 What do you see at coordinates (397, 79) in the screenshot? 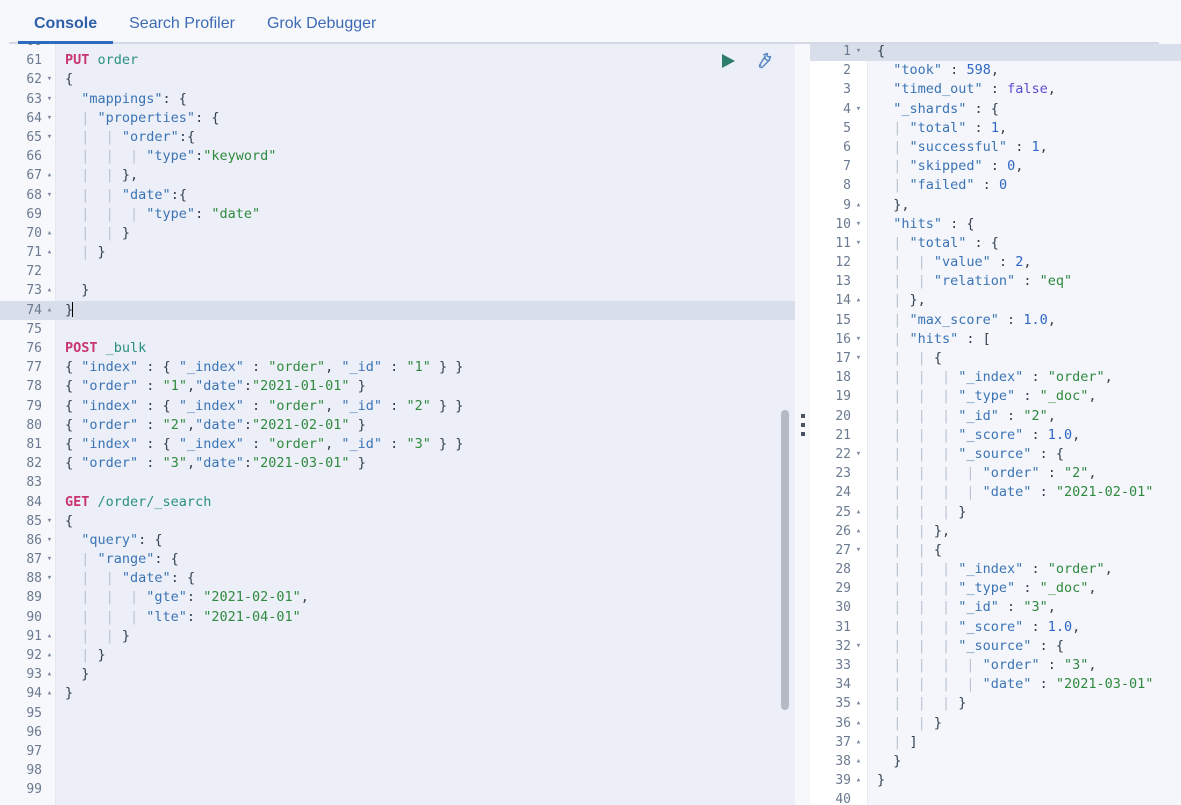
I see `code-line: 62 ▾ {` at bounding box center [397, 79].